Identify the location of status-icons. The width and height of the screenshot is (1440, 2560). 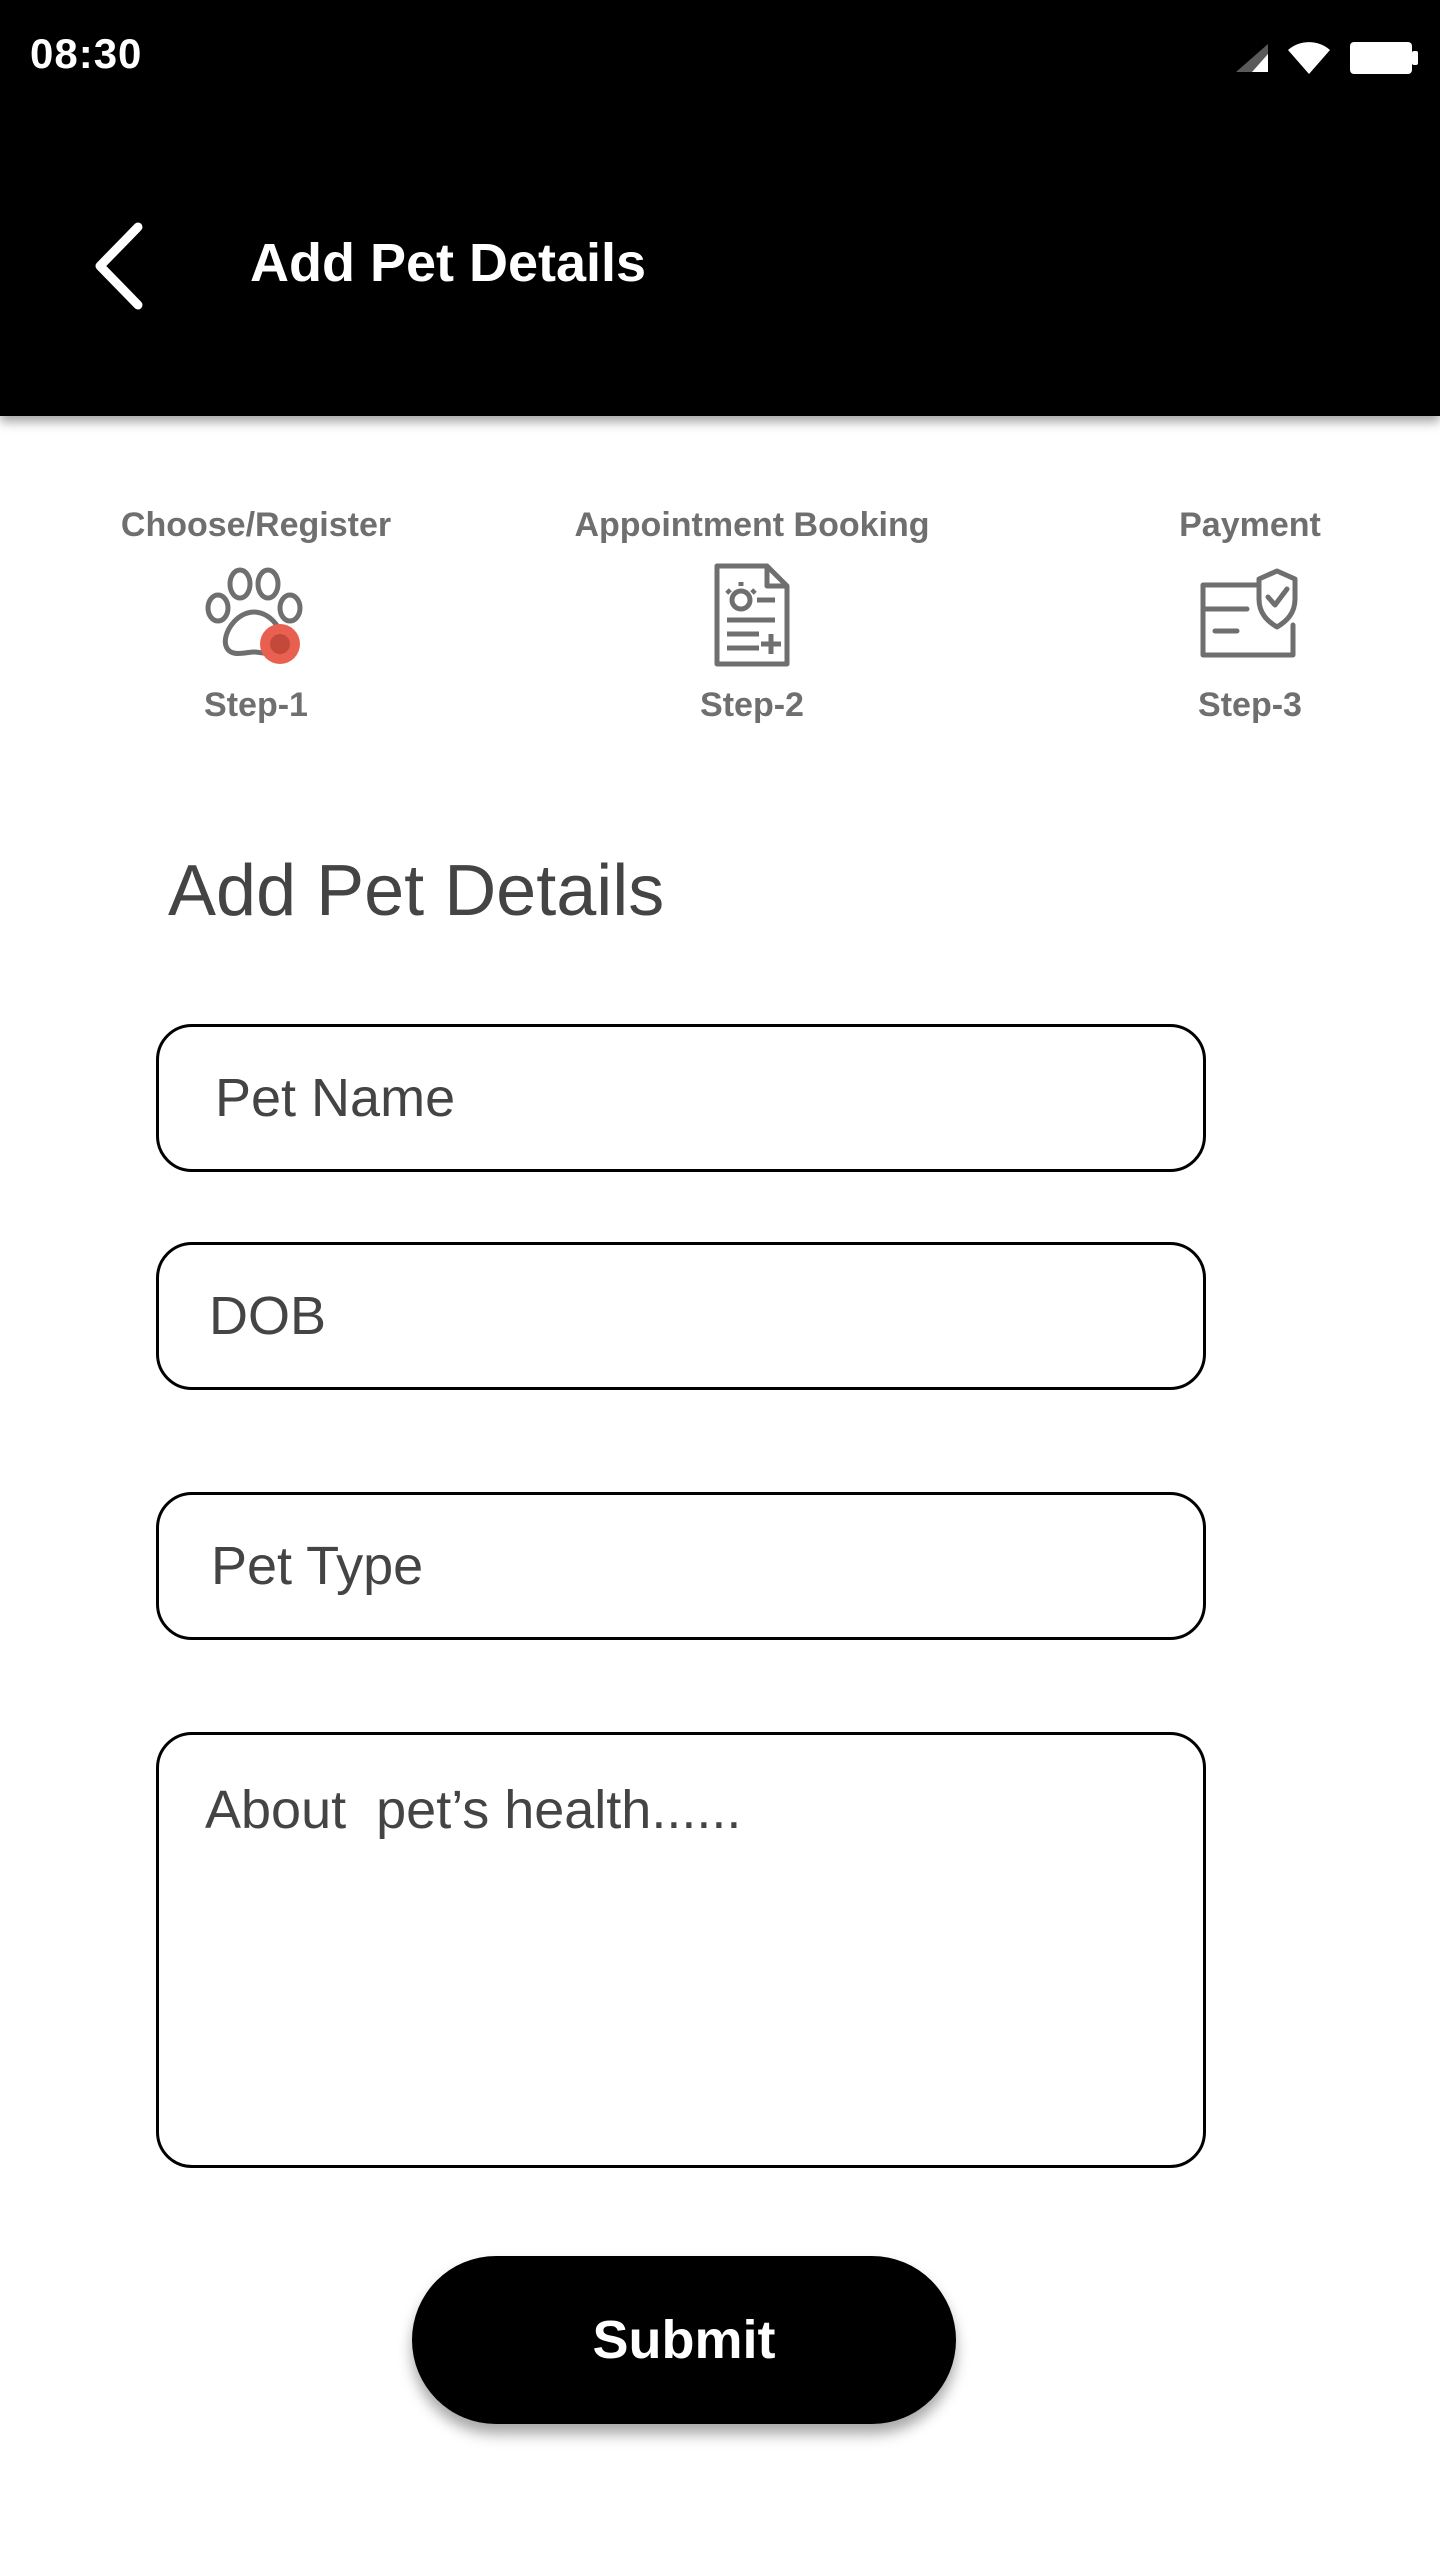
(1327, 58).